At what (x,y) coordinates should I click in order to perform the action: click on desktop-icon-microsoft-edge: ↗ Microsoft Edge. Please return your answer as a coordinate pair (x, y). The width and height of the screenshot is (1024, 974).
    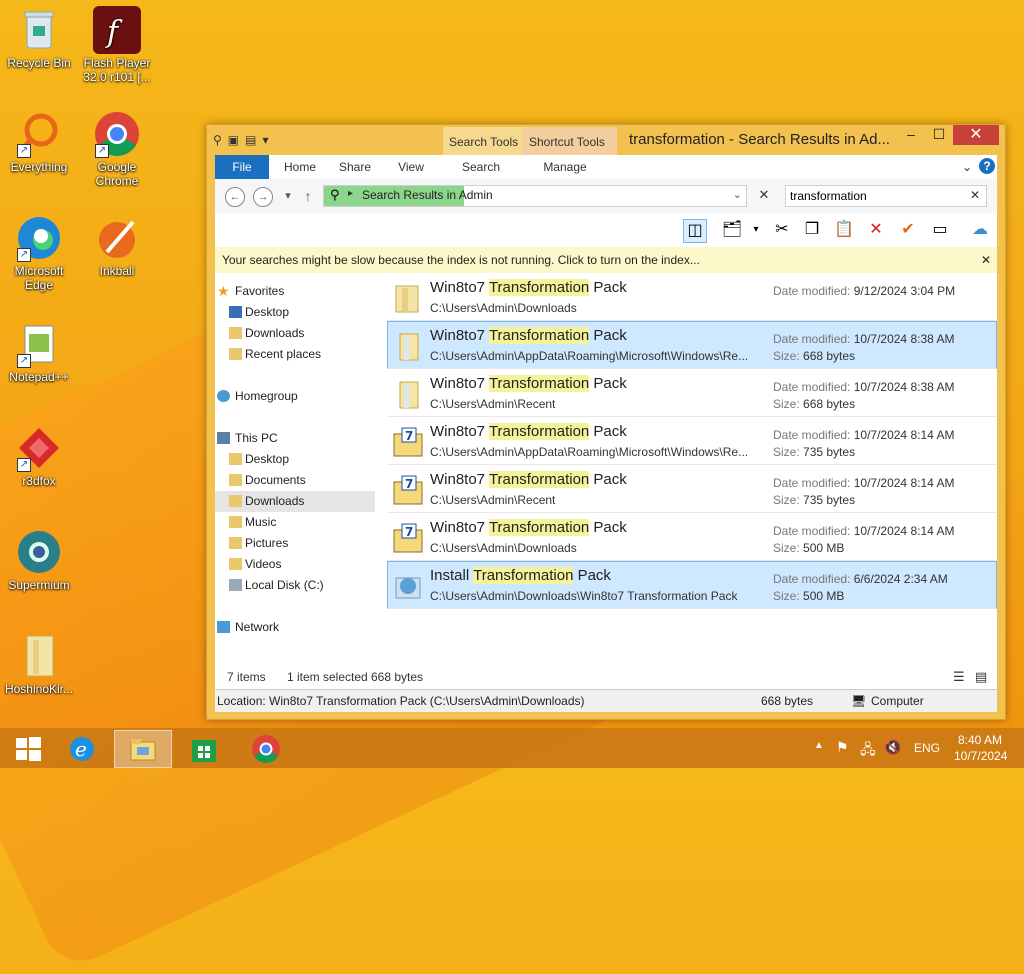
    Looking at the image, I should click on (39, 253).